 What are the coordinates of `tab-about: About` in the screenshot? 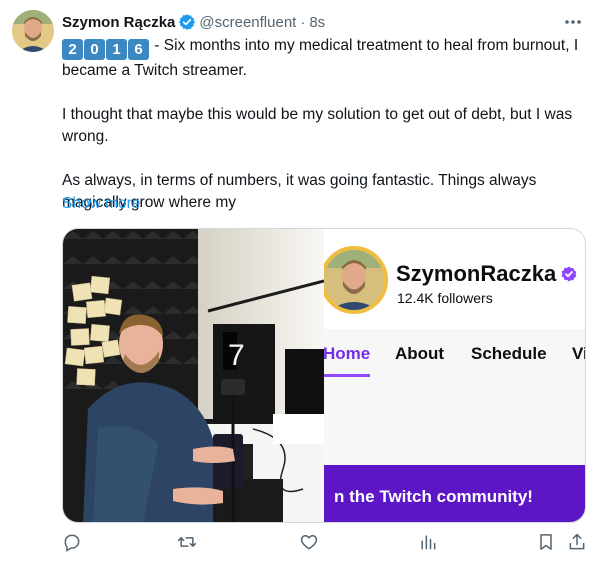 It's located at (420, 353).